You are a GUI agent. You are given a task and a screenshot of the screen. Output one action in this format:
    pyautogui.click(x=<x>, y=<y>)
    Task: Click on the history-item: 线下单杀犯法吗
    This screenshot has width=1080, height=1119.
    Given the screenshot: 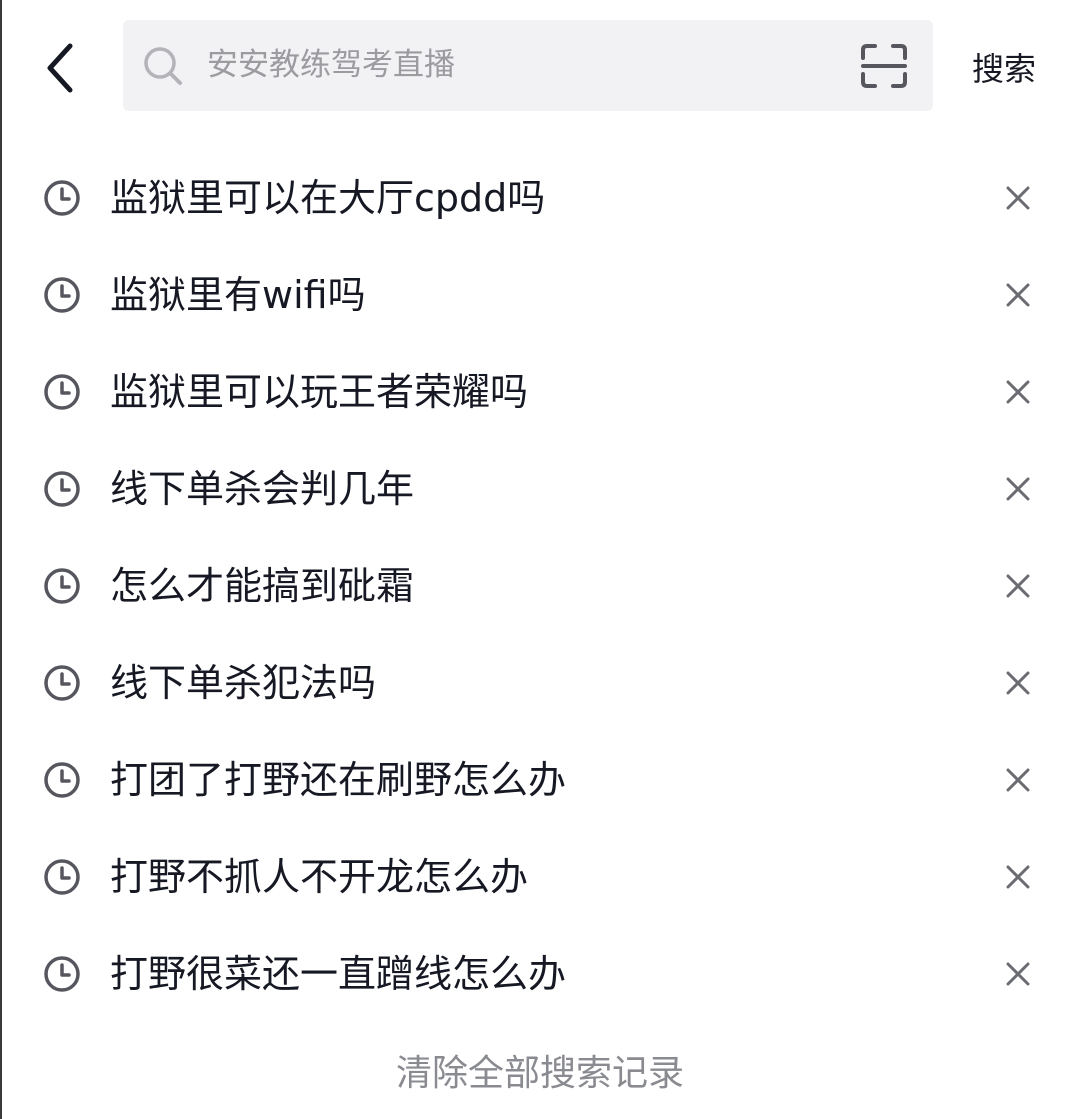 What is the action you would take?
    pyautogui.click(x=540, y=683)
    